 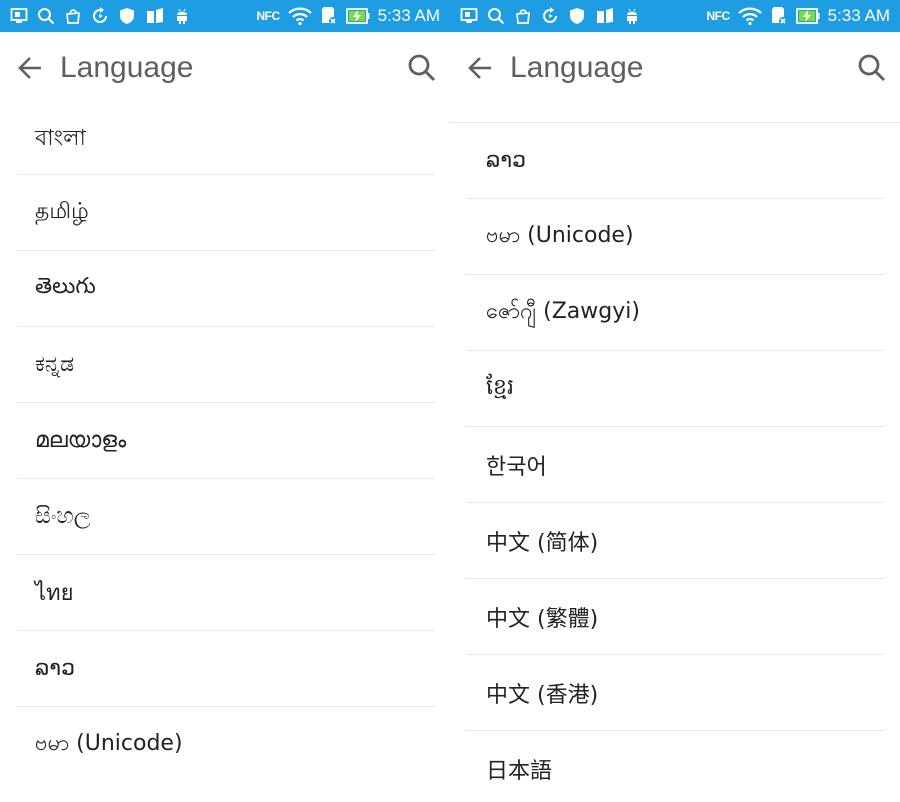 I want to click on language-item-korean: 한국어, so click(x=675, y=465).